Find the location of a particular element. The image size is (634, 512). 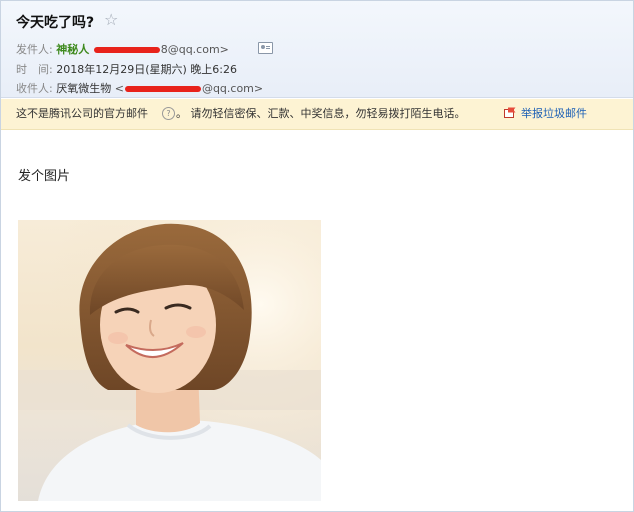

recipient-address-text: @qq.com> is located at coordinates (232, 88).